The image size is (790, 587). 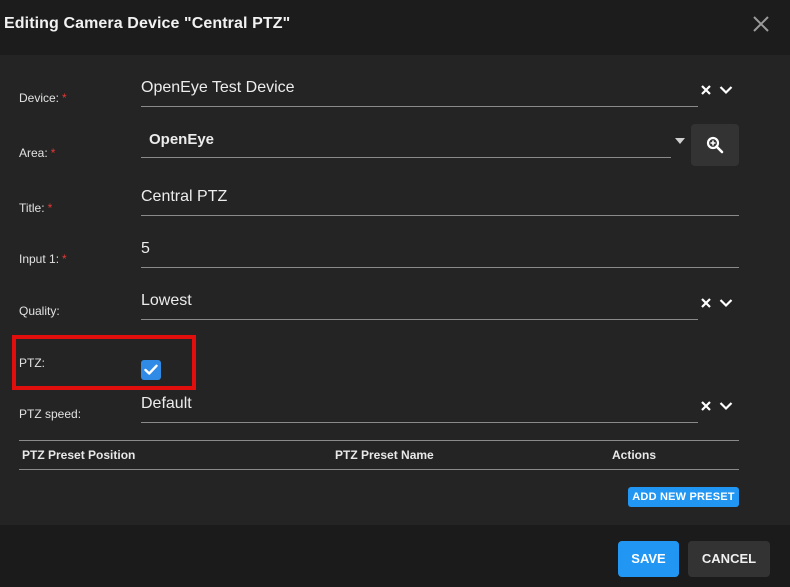 What do you see at coordinates (43, 98) in the screenshot?
I see `device-label: Device: *` at bounding box center [43, 98].